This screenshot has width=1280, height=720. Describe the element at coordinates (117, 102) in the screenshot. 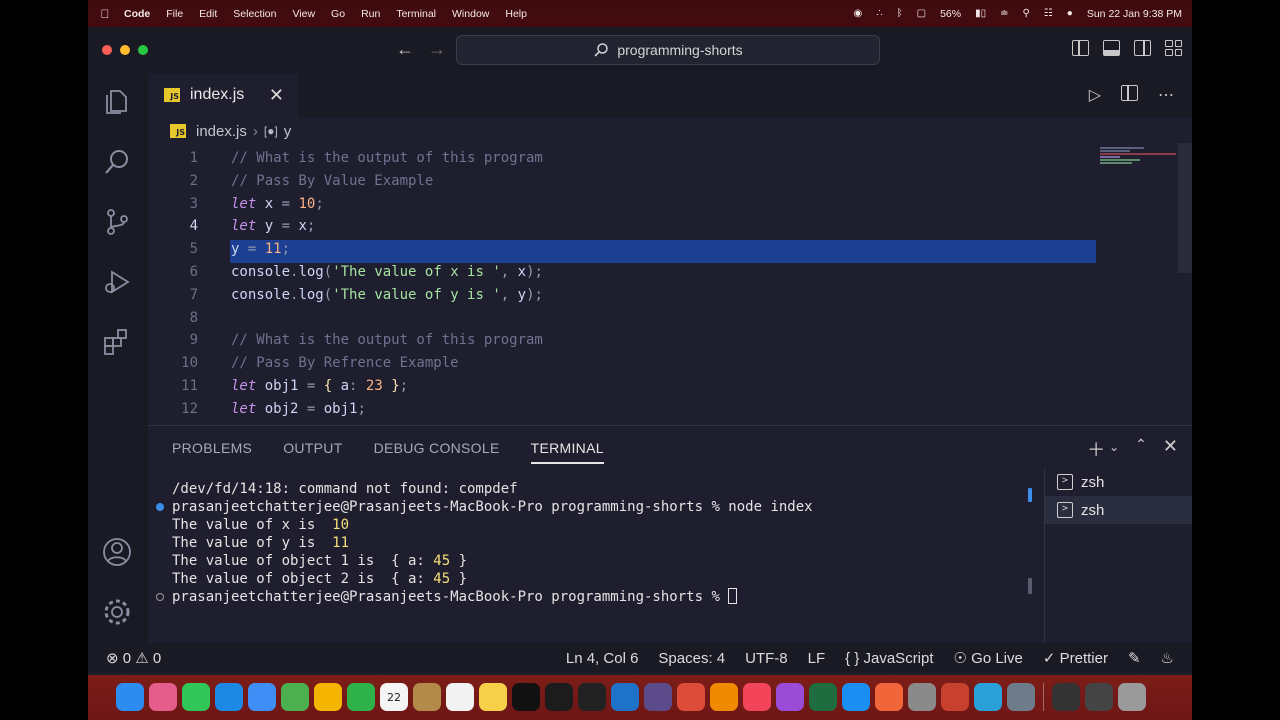

I see `explorer-icon` at that location.